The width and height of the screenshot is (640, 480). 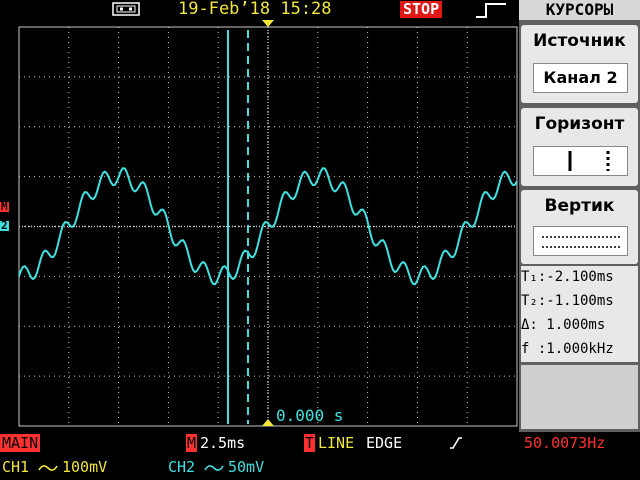 I want to click on ch1-scale: 100mV, so click(x=85, y=467).